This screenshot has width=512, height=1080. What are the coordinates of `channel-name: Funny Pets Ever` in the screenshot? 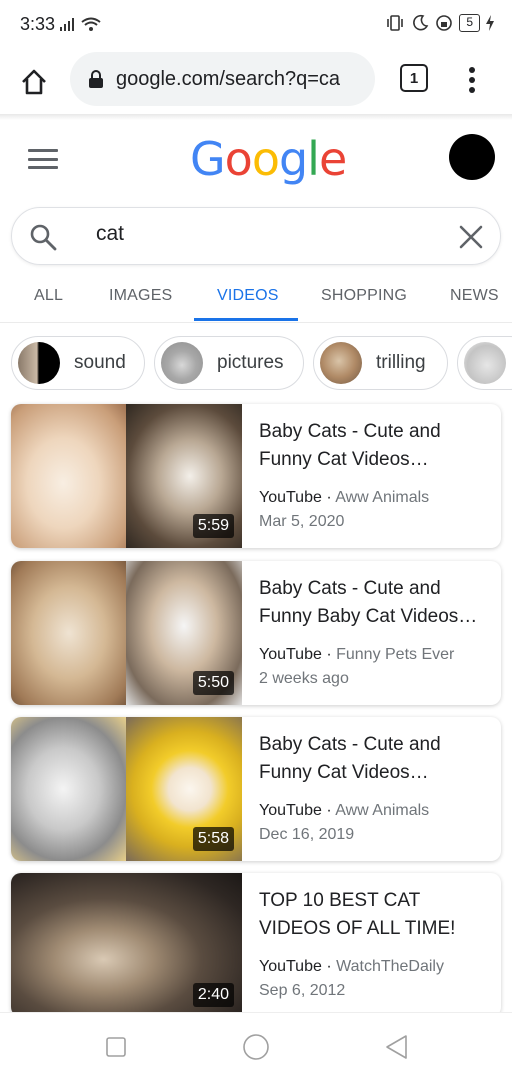 It's located at (395, 654).